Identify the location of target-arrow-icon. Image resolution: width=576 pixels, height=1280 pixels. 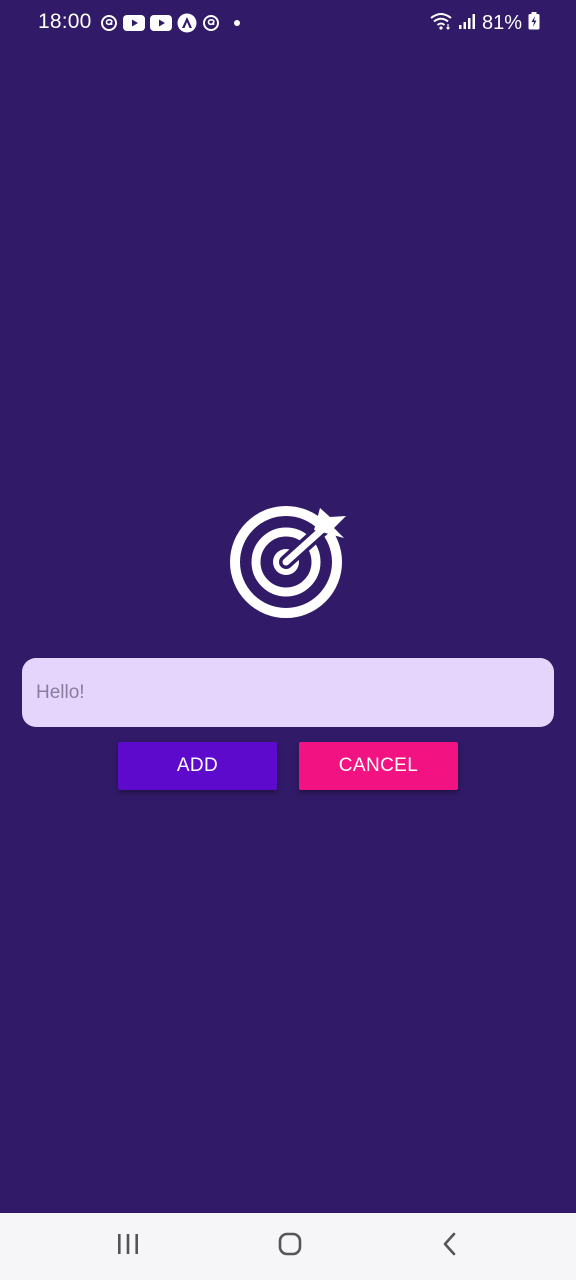
(288, 562).